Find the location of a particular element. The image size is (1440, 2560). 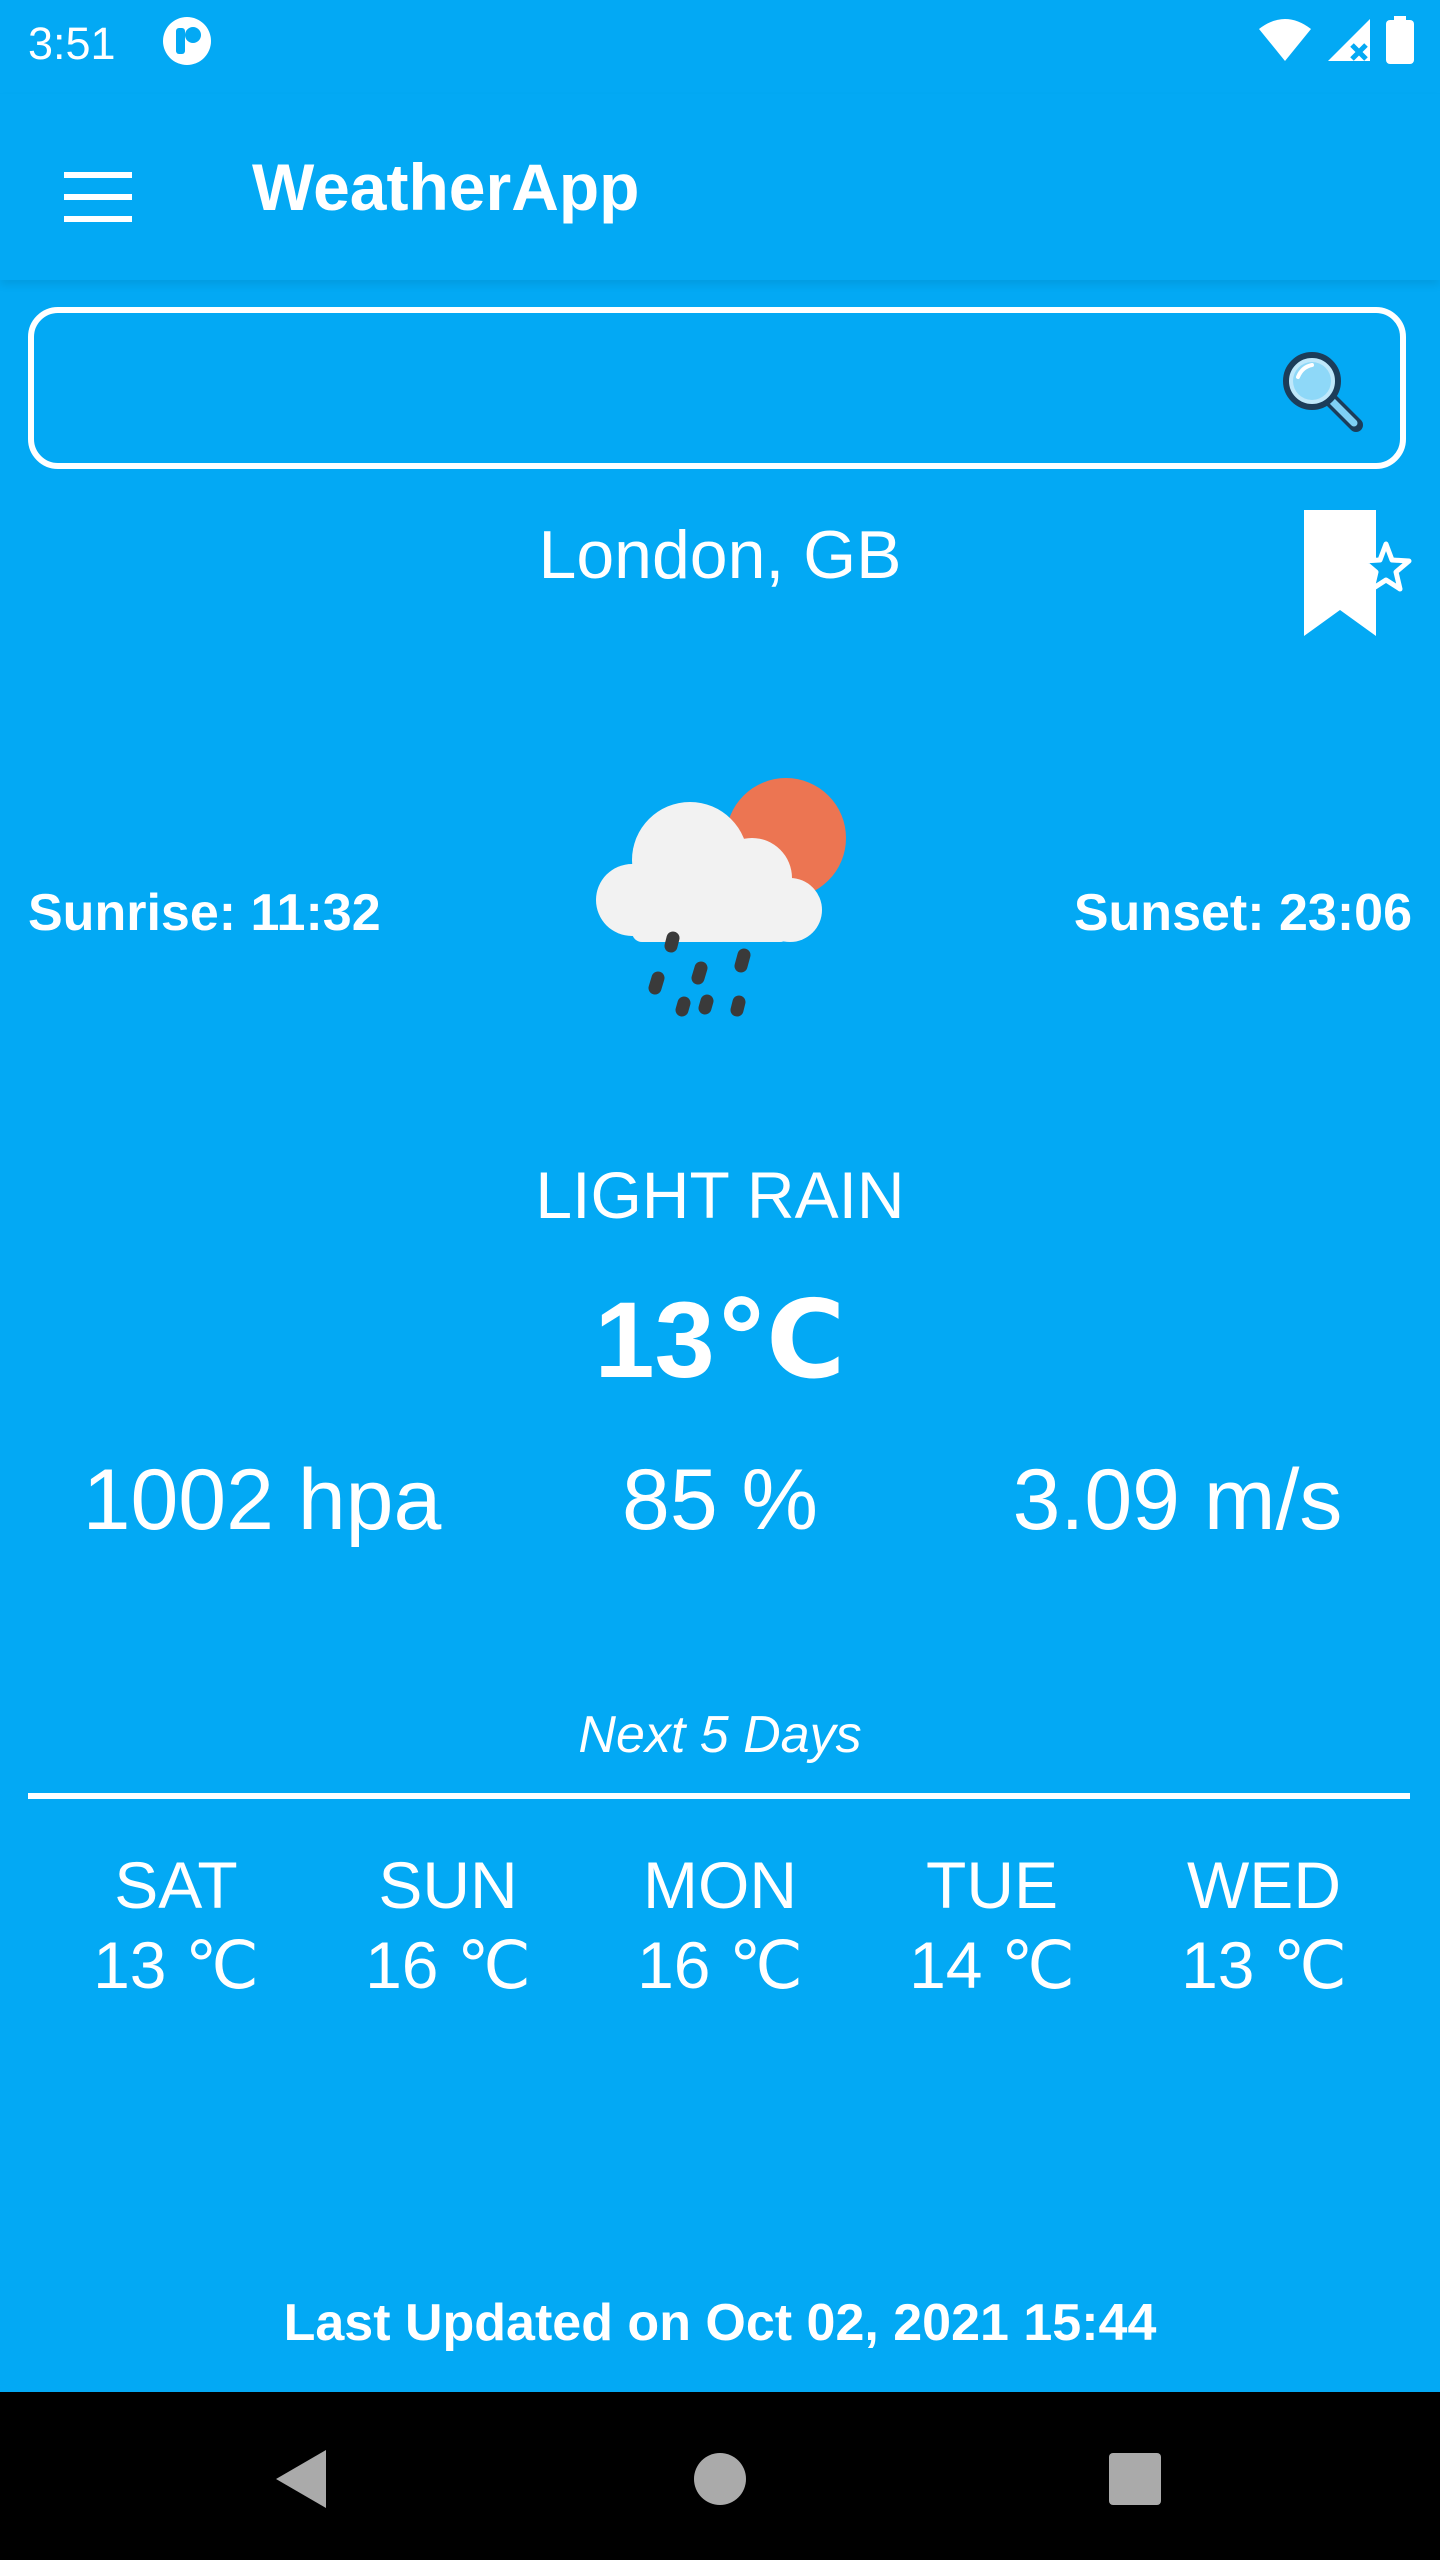

forecast-day-name: TUE is located at coordinates (992, 1885).